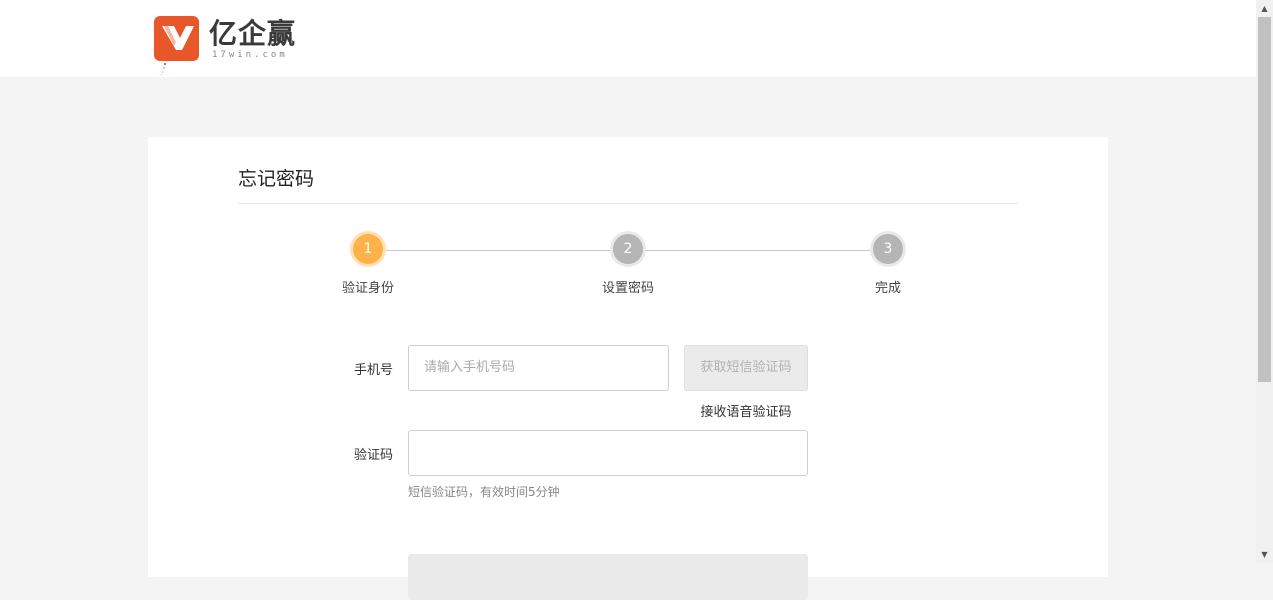 This screenshot has height=600, width=1273. What do you see at coordinates (627, 288) in the screenshot?
I see `step-2-label: 设置密码` at bounding box center [627, 288].